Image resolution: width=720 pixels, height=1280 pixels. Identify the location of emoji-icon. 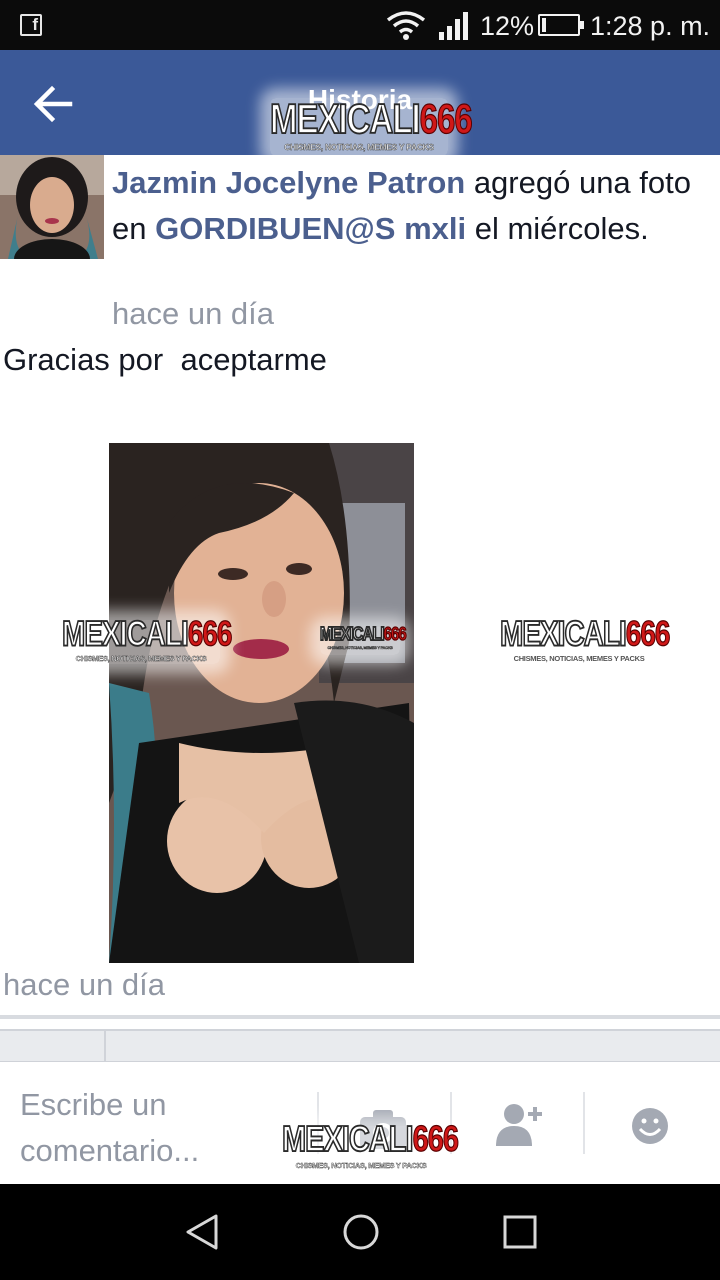
(653, 1125).